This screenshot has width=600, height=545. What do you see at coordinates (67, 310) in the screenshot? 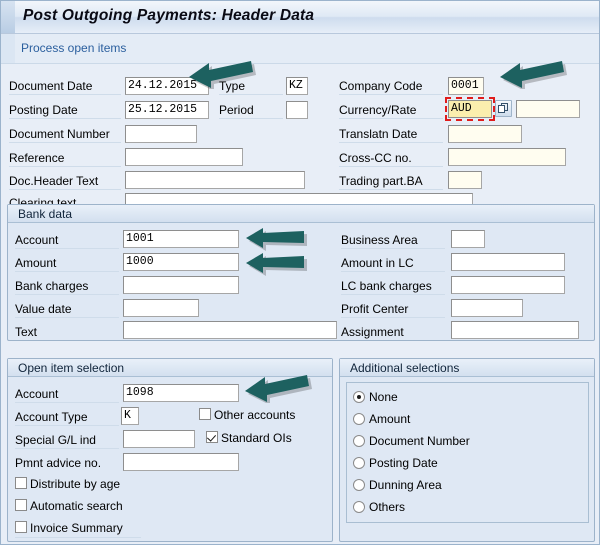
I see `label-value-date: Value date` at bounding box center [67, 310].